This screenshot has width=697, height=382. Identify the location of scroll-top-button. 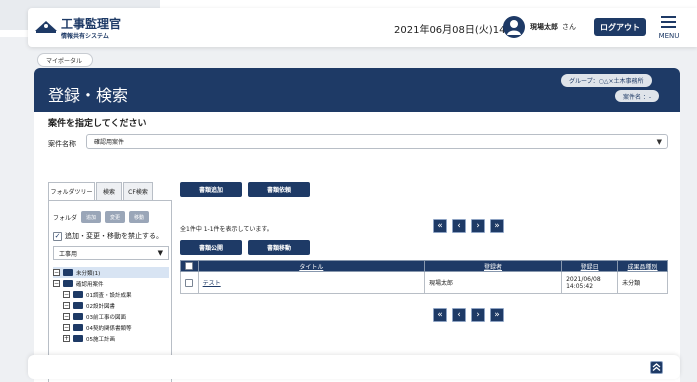
(656, 367).